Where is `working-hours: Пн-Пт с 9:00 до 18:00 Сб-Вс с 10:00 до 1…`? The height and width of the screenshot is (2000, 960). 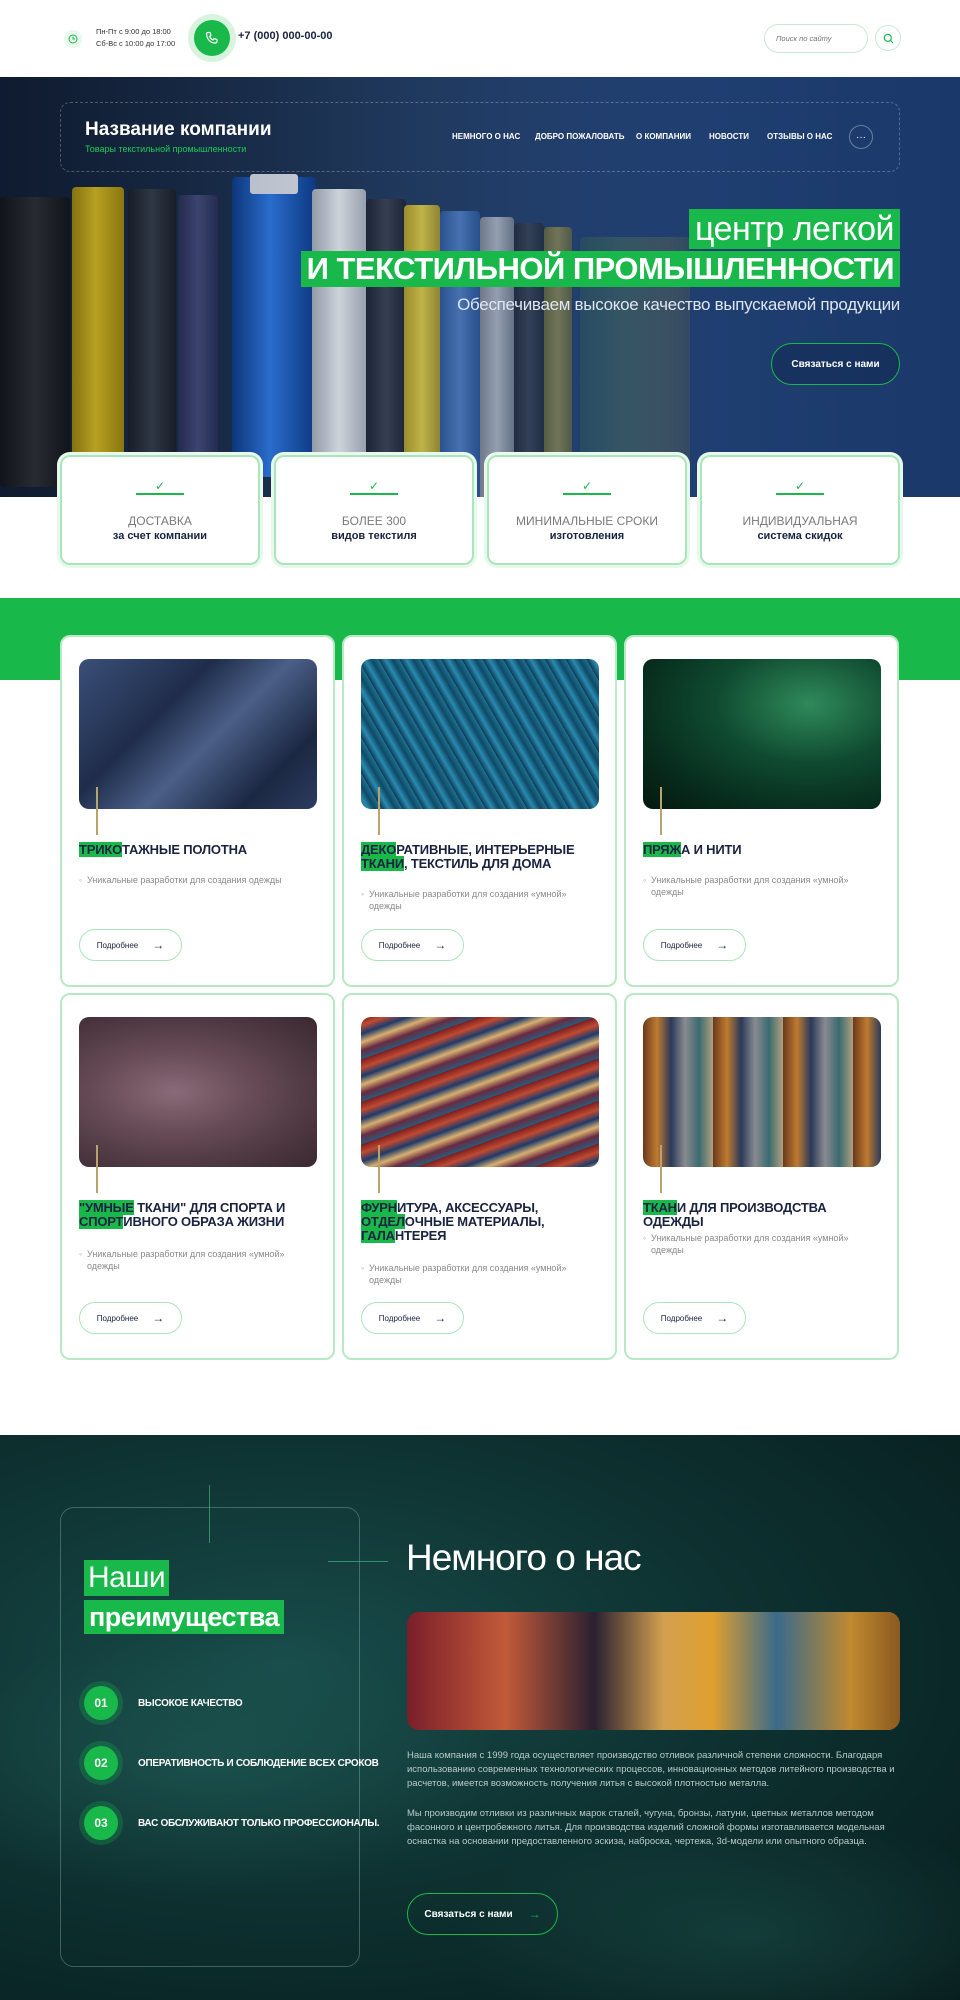
working-hours: Пн-Пт с 9:00 до 18:00 Сб-Вс с 10:00 до 1… is located at coordinates (135, 38).